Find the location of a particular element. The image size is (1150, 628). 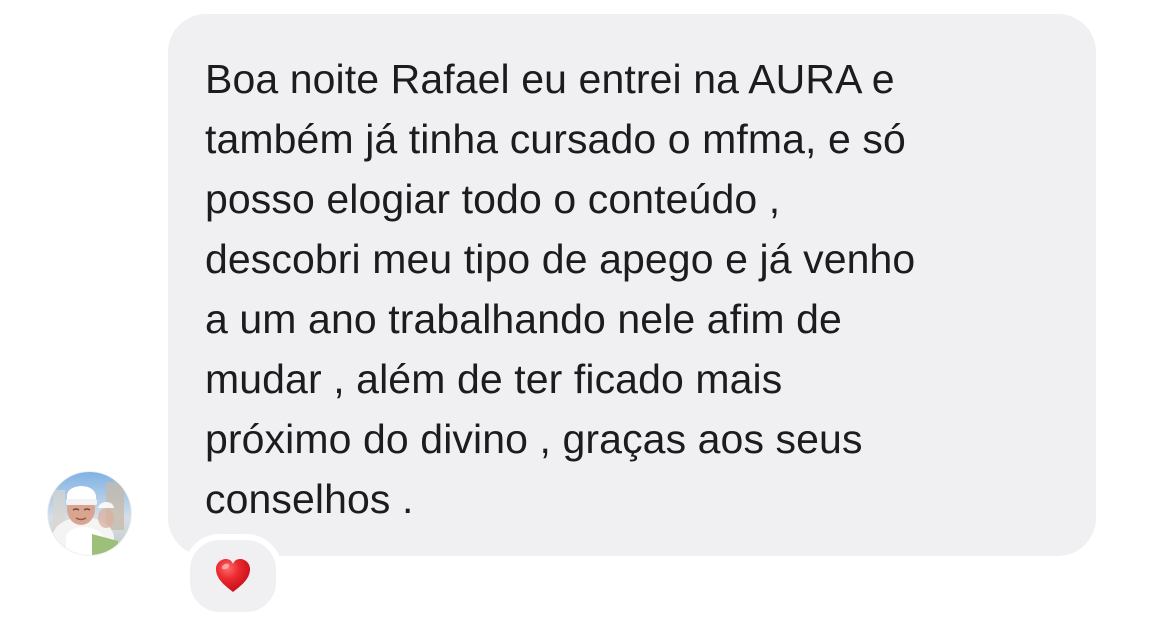

avatar-photo is located at coordinates (89, 513).